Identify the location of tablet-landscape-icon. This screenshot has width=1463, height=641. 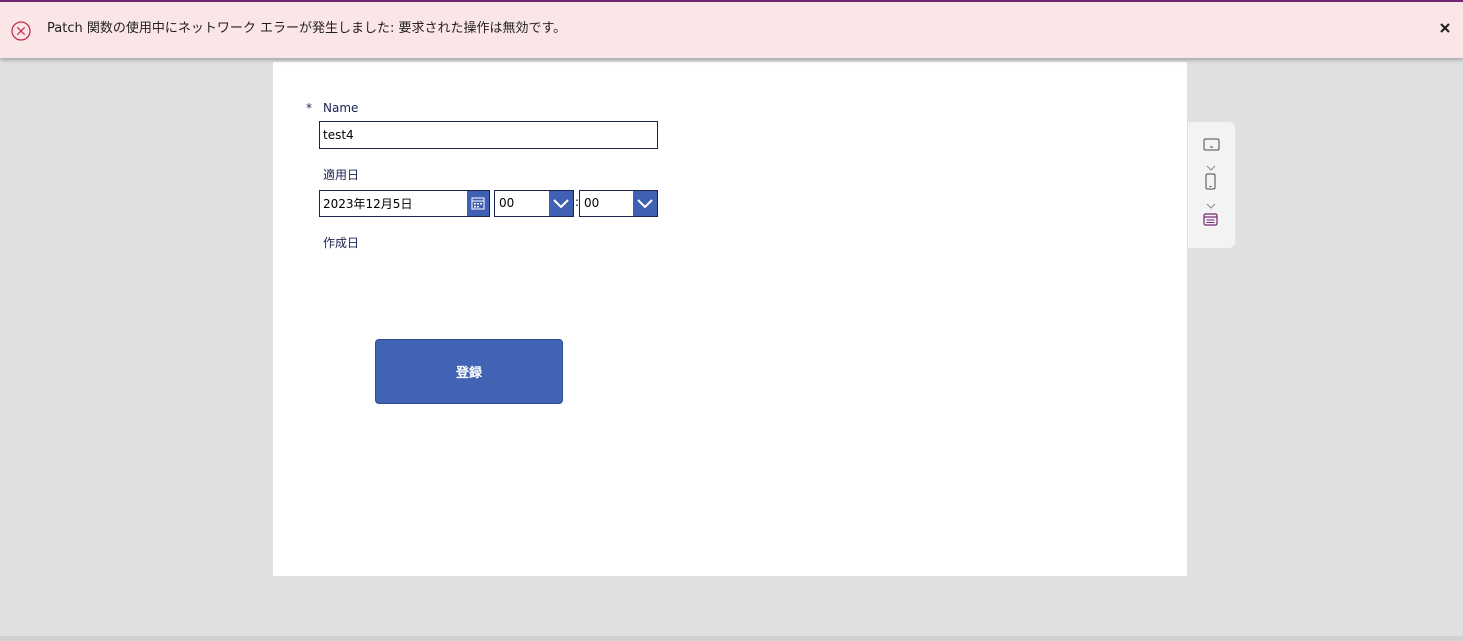
(1212, 146).